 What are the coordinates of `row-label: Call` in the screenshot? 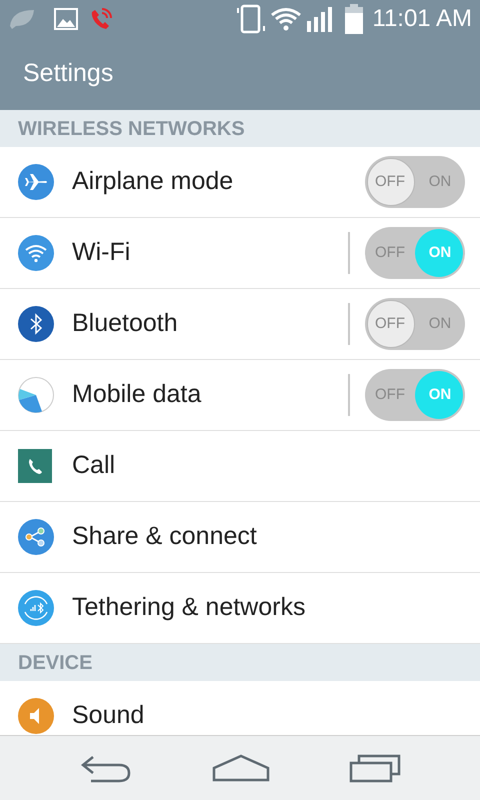 It's located at (94, 466).